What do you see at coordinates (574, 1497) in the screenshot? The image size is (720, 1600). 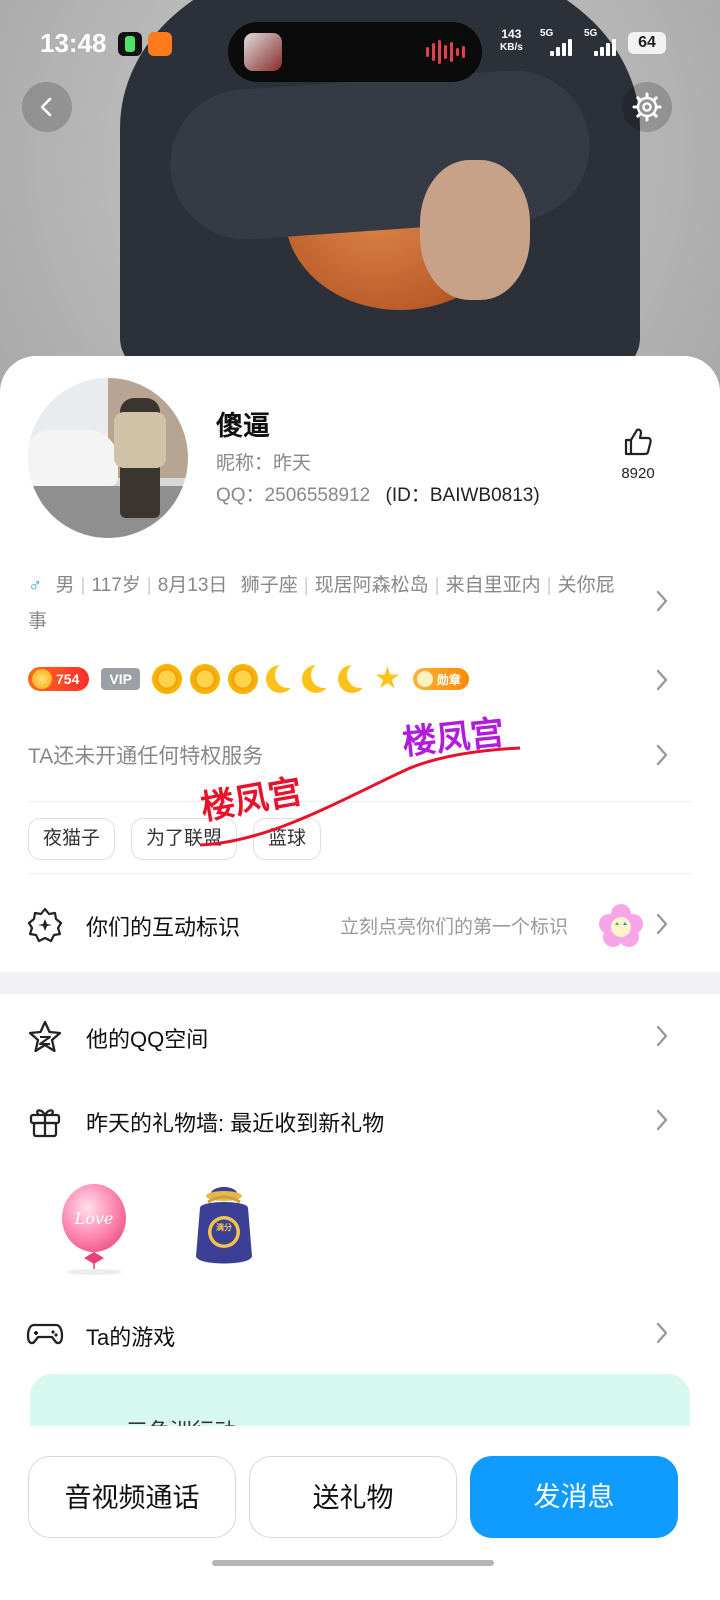 I see `send-message-button: 发消息` at bounding box center [574, 1497].